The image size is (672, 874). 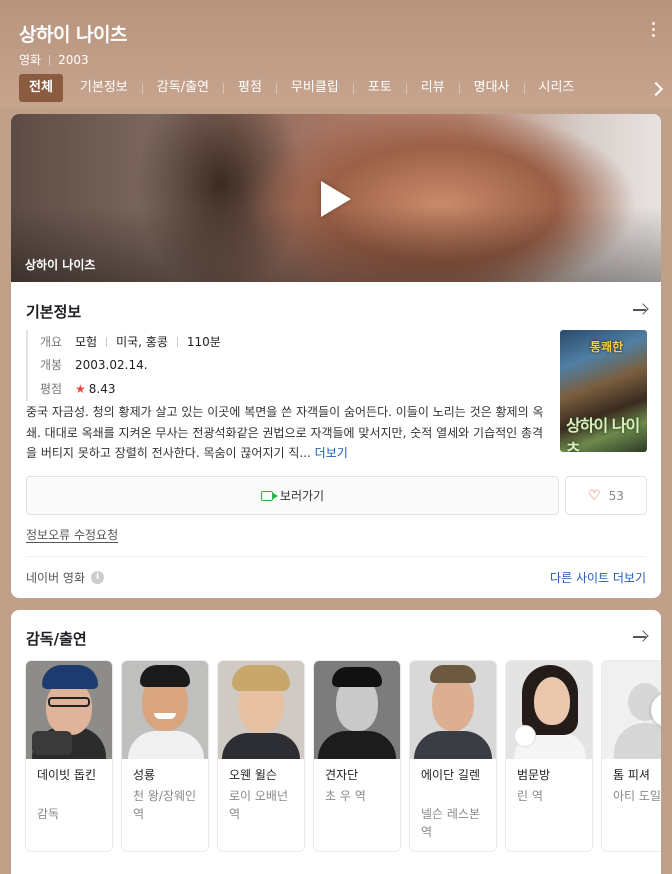 I want to click on poster-tagline: 통쾌한, so click(x=607, y=347).